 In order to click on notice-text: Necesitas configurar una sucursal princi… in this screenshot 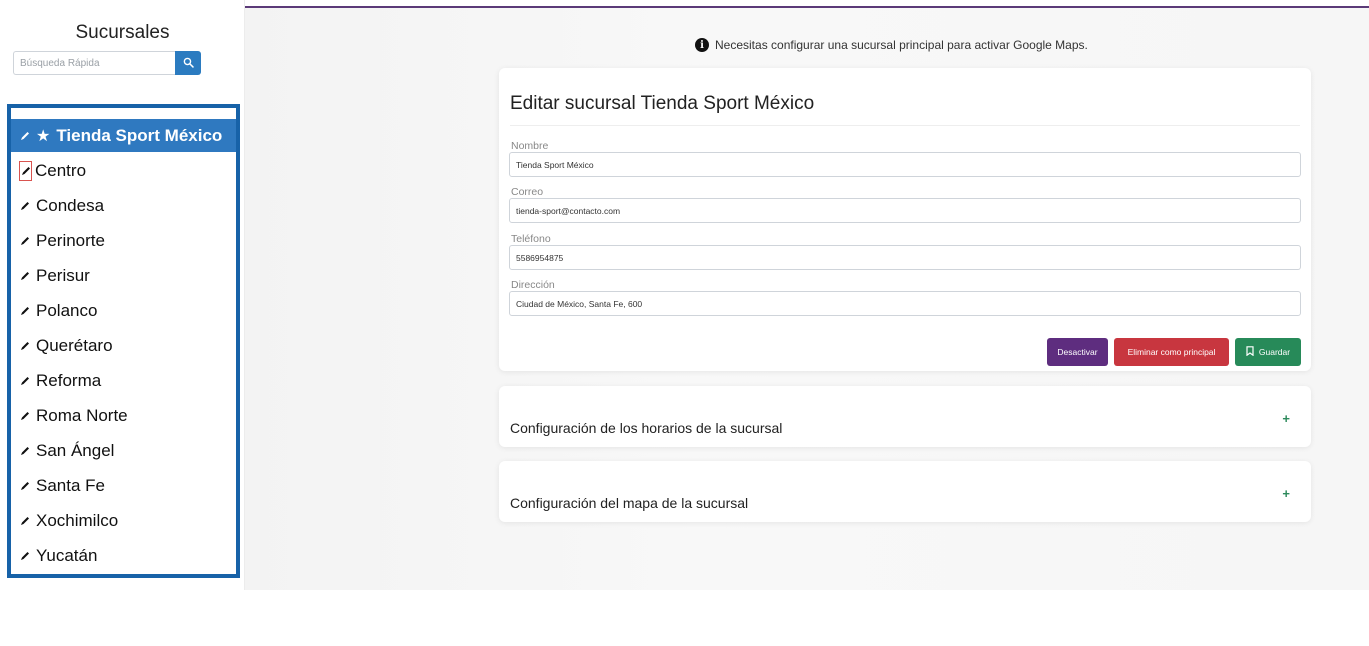, I will do `click(901, 45)`.